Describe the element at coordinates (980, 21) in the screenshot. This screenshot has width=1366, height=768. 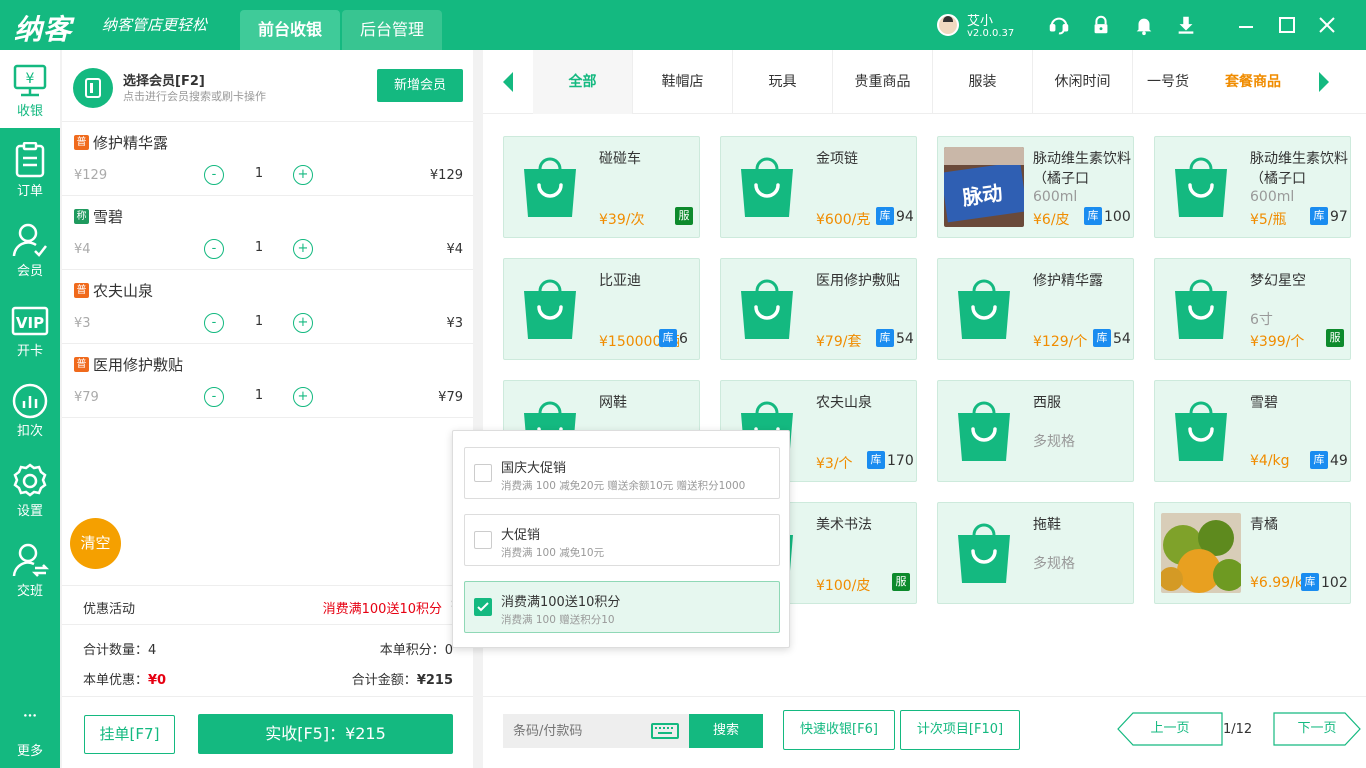
I see `user-name: 艾小` at that location.